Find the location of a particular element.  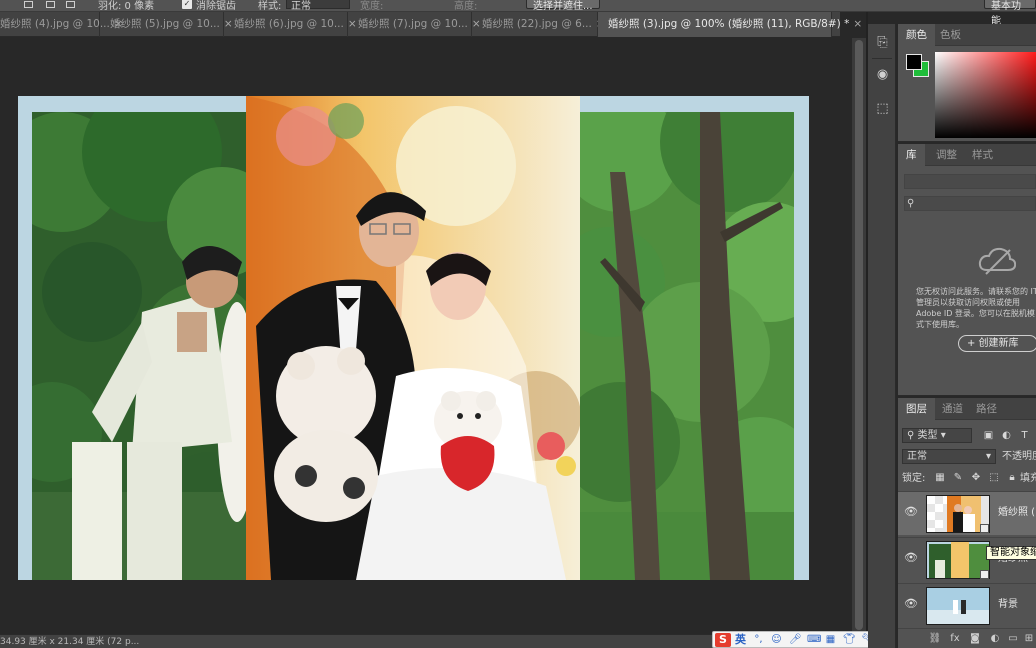

punctuation-icon: °, is located at coordinates (758, 639).